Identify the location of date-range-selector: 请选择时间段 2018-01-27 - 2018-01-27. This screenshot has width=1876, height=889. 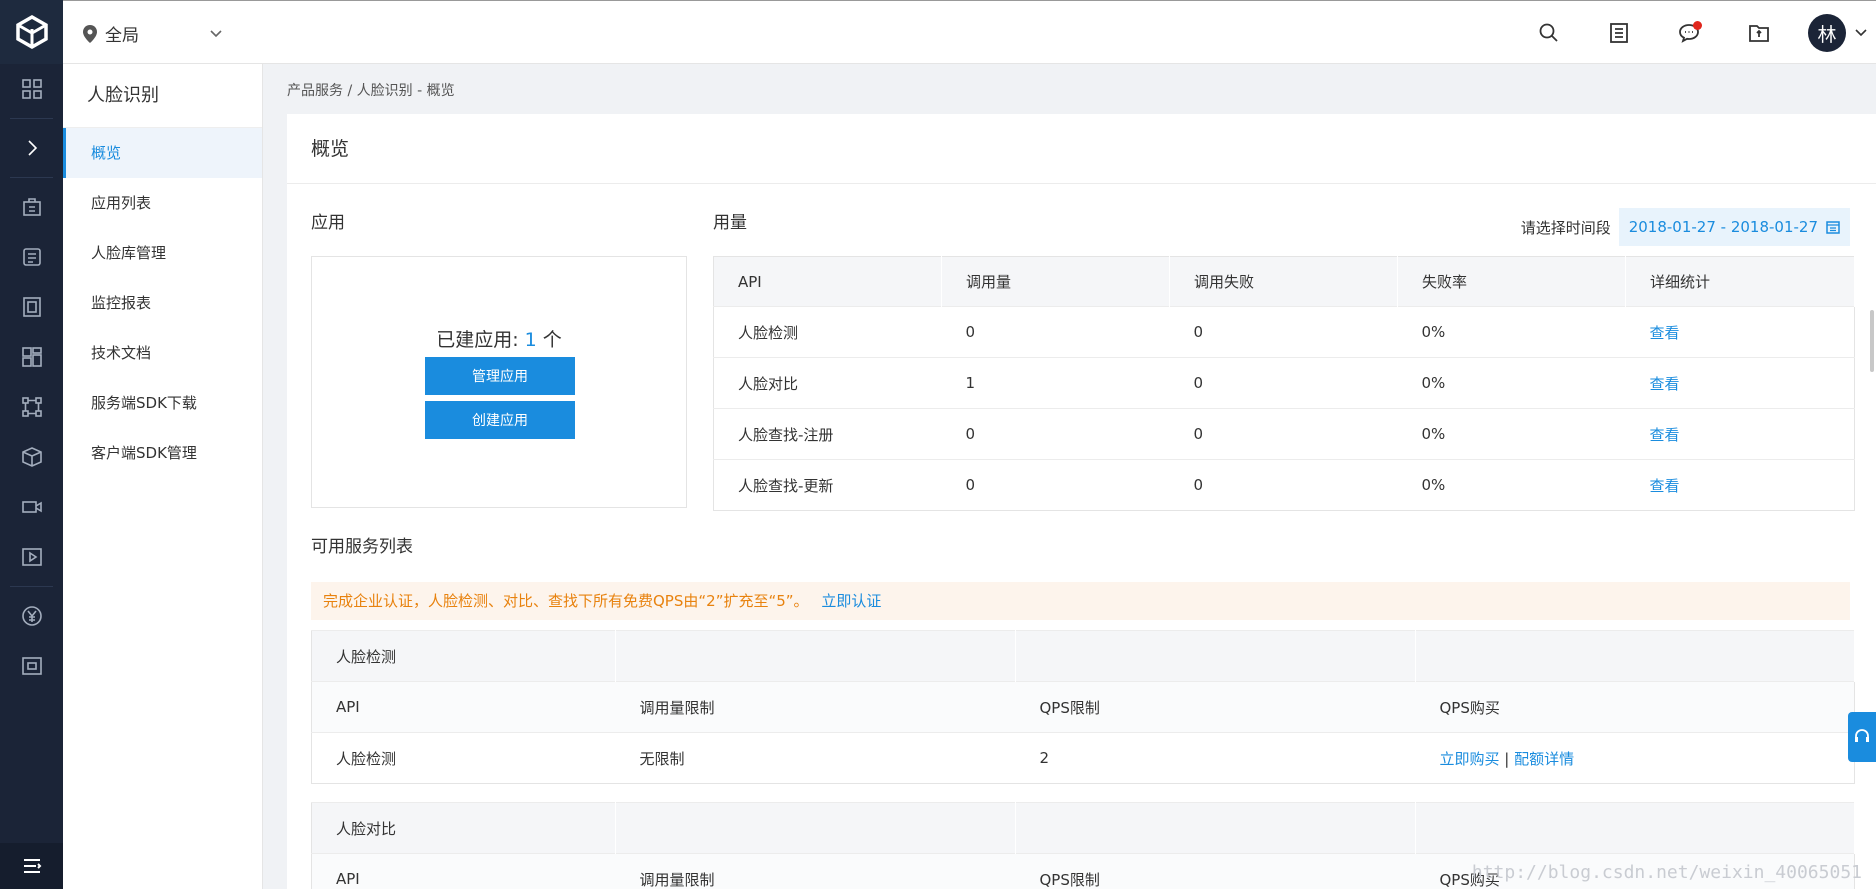
(1685, 227).